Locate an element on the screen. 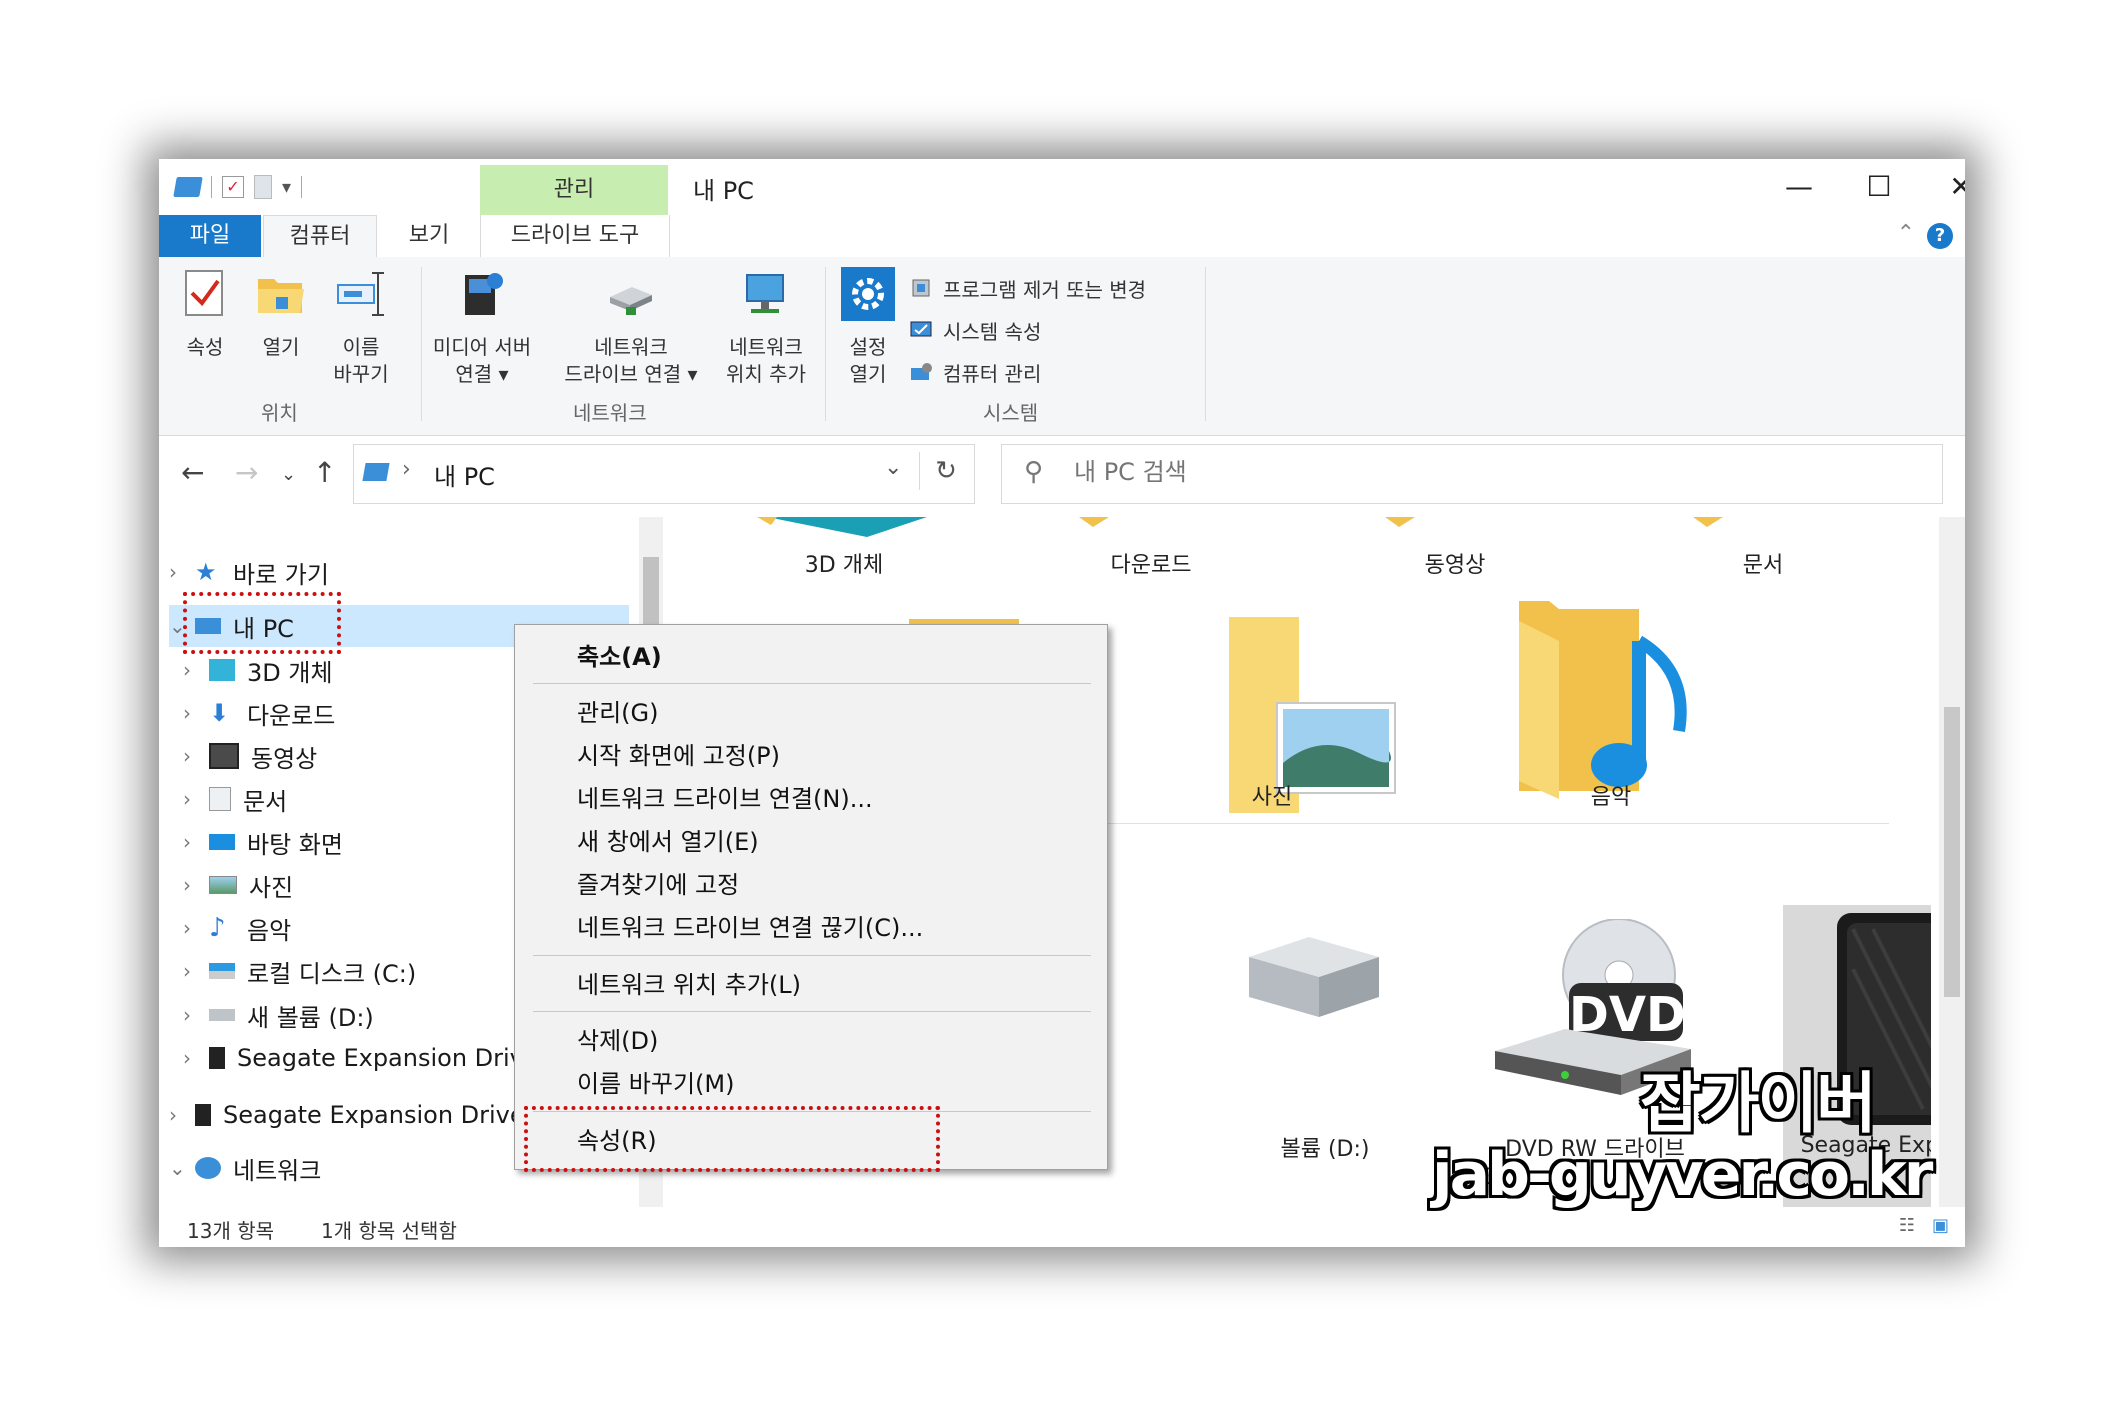 This screenshot has height=1410, width=2124. address-bar: › 내 PC ⌄ is located at coordinates (664, 474).